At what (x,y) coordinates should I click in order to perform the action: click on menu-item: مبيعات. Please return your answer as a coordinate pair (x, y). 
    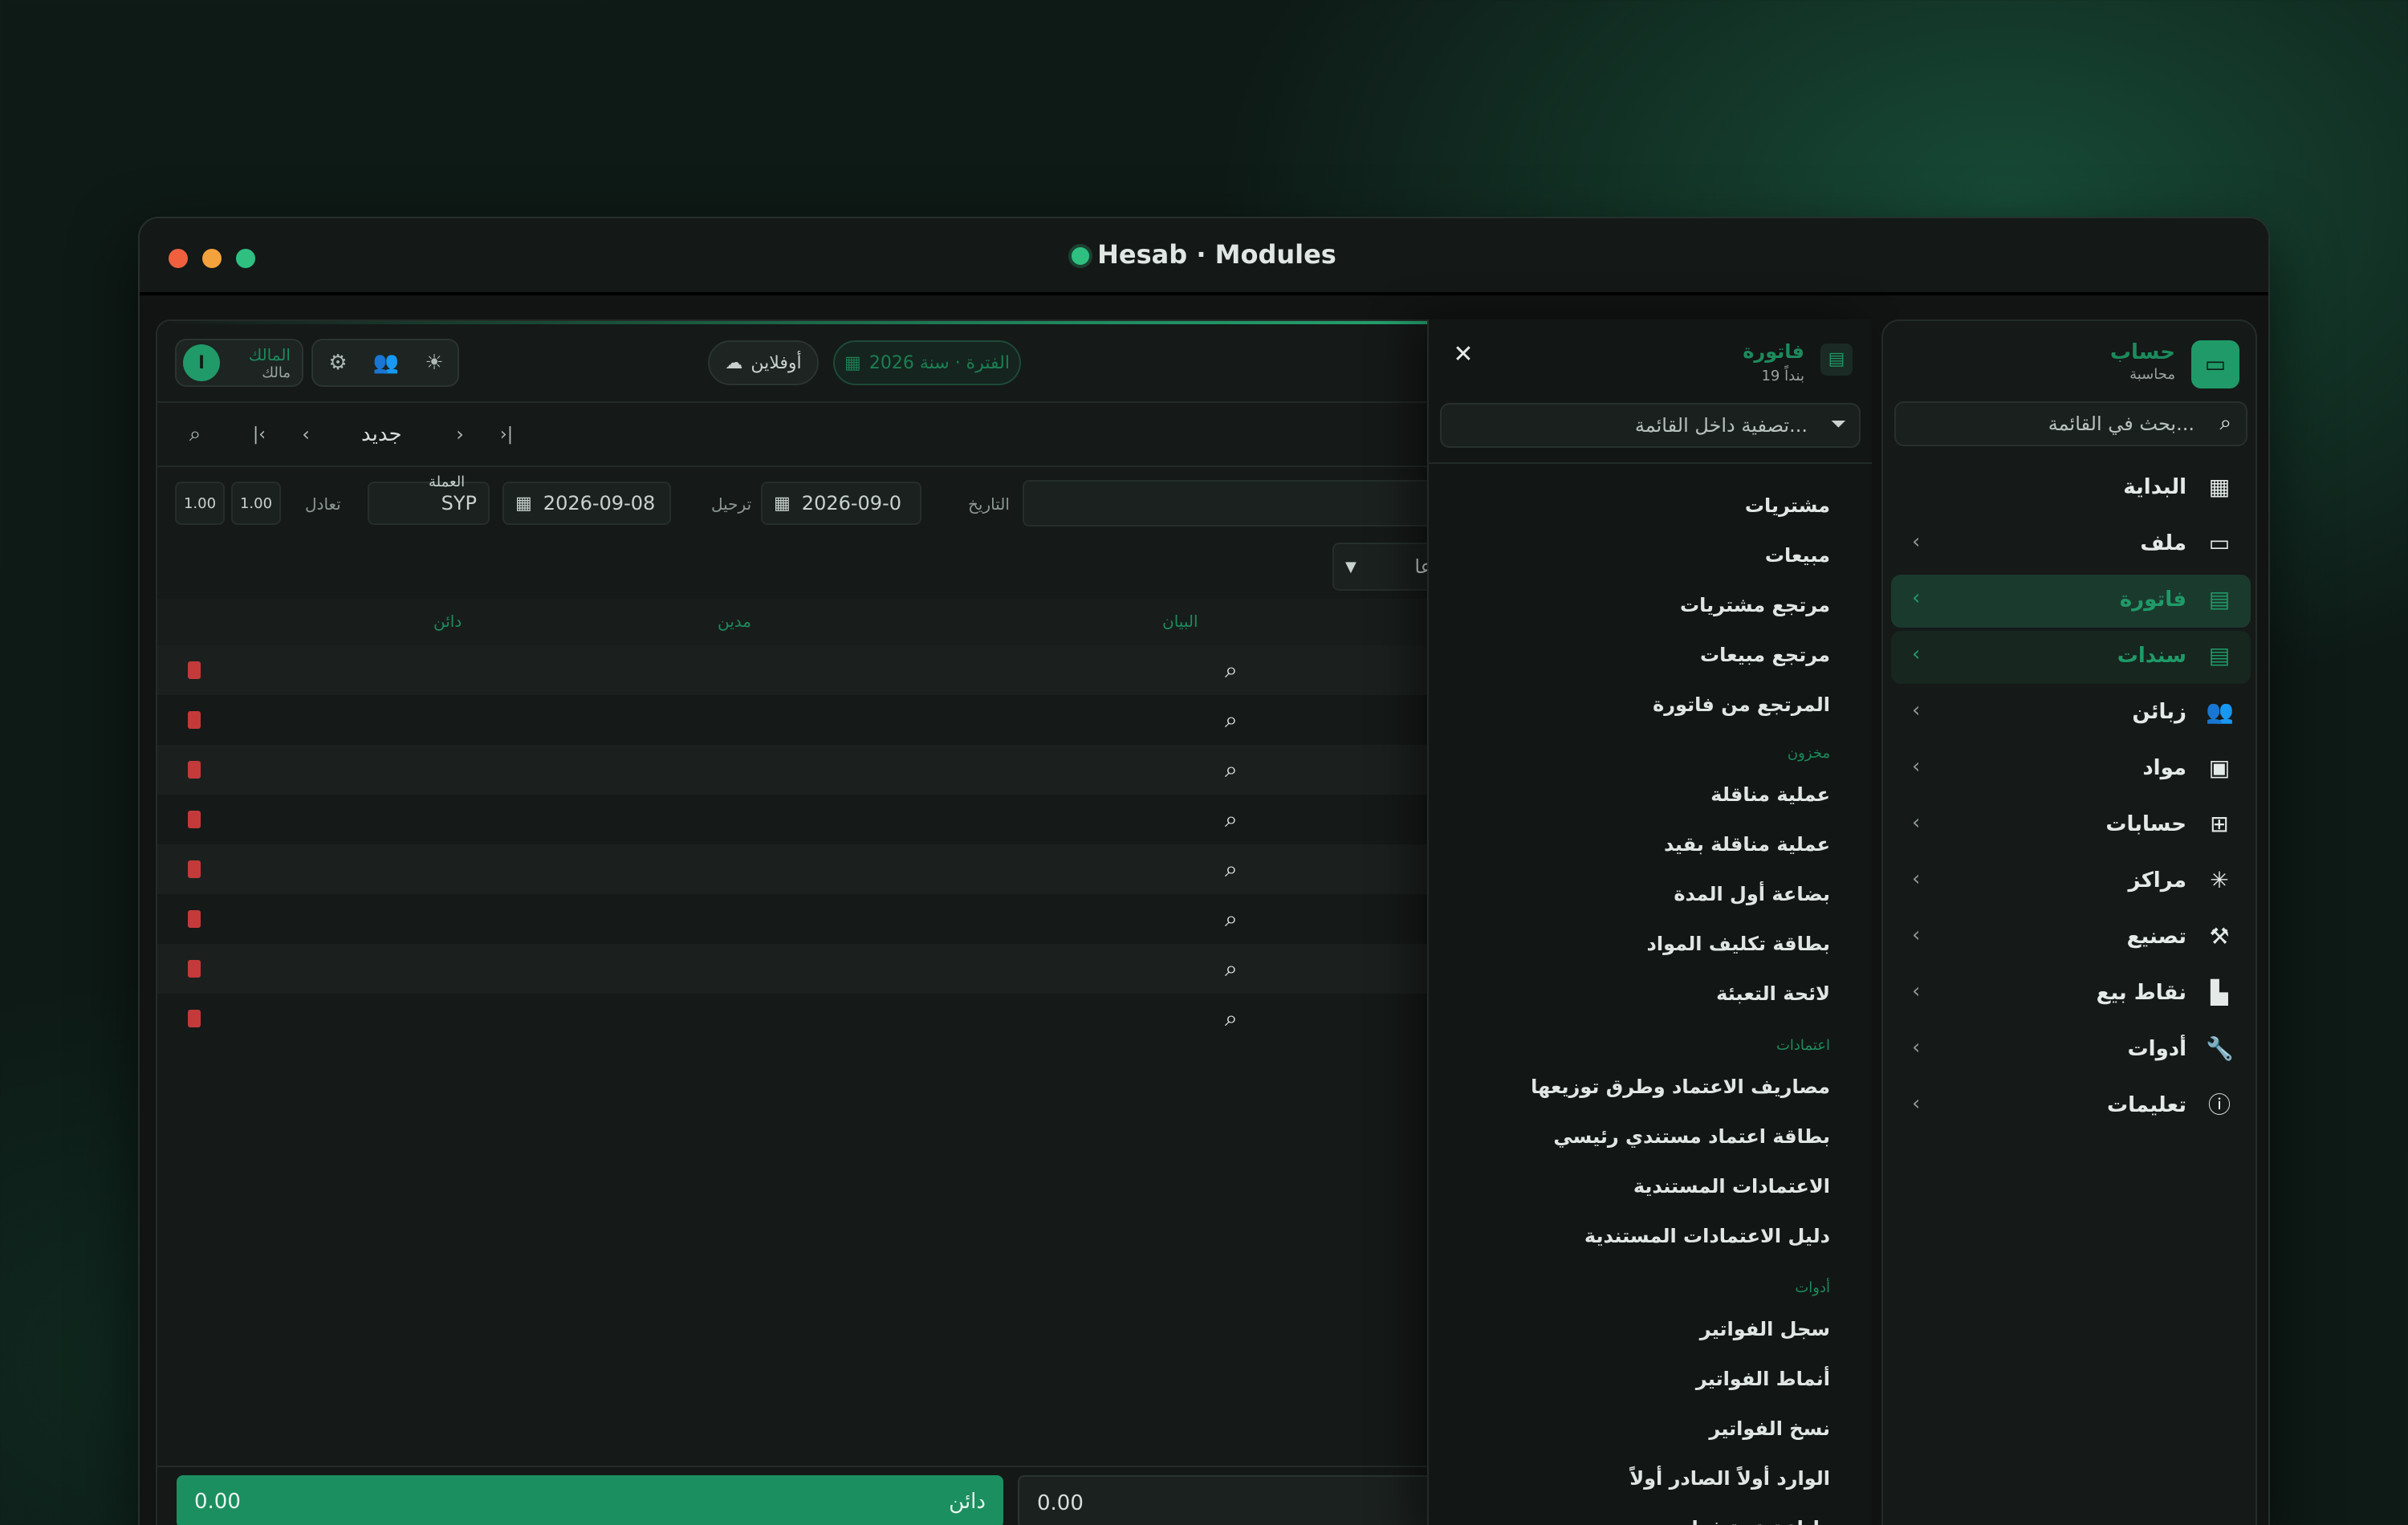
    Looking at the image, I should click on (1798, 555).